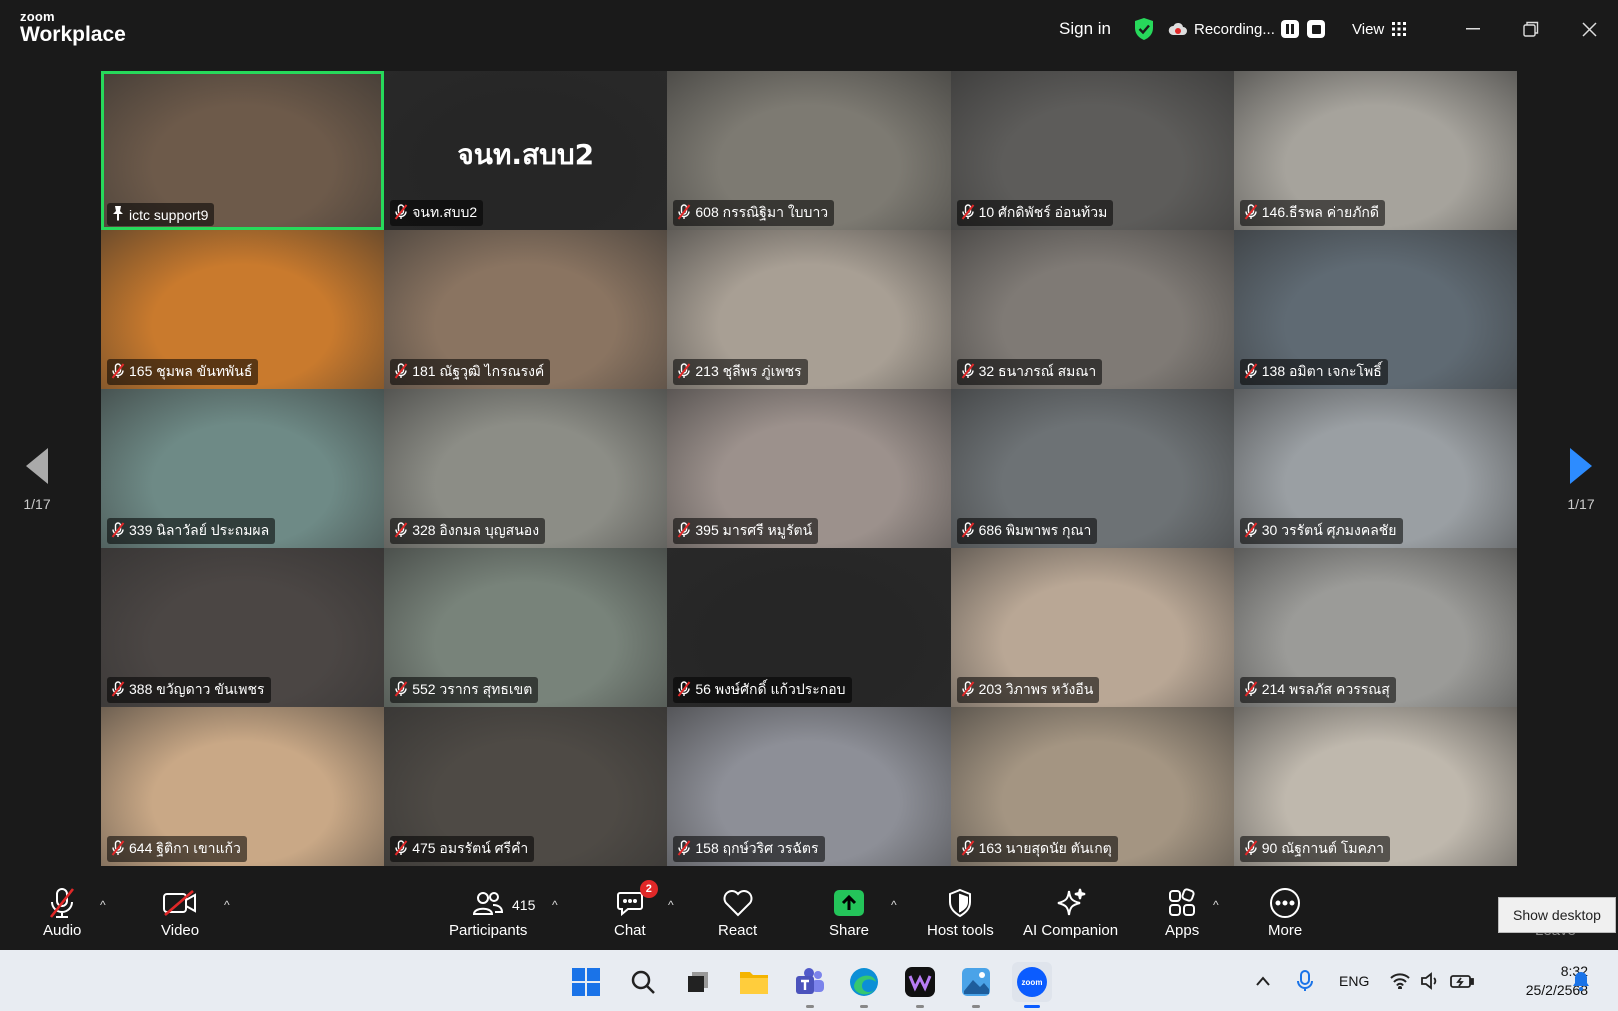  Describe the element at coordinates (1032, 985) in the screenshot. I see `zoom-taskbar-icon: zoom` at that location.